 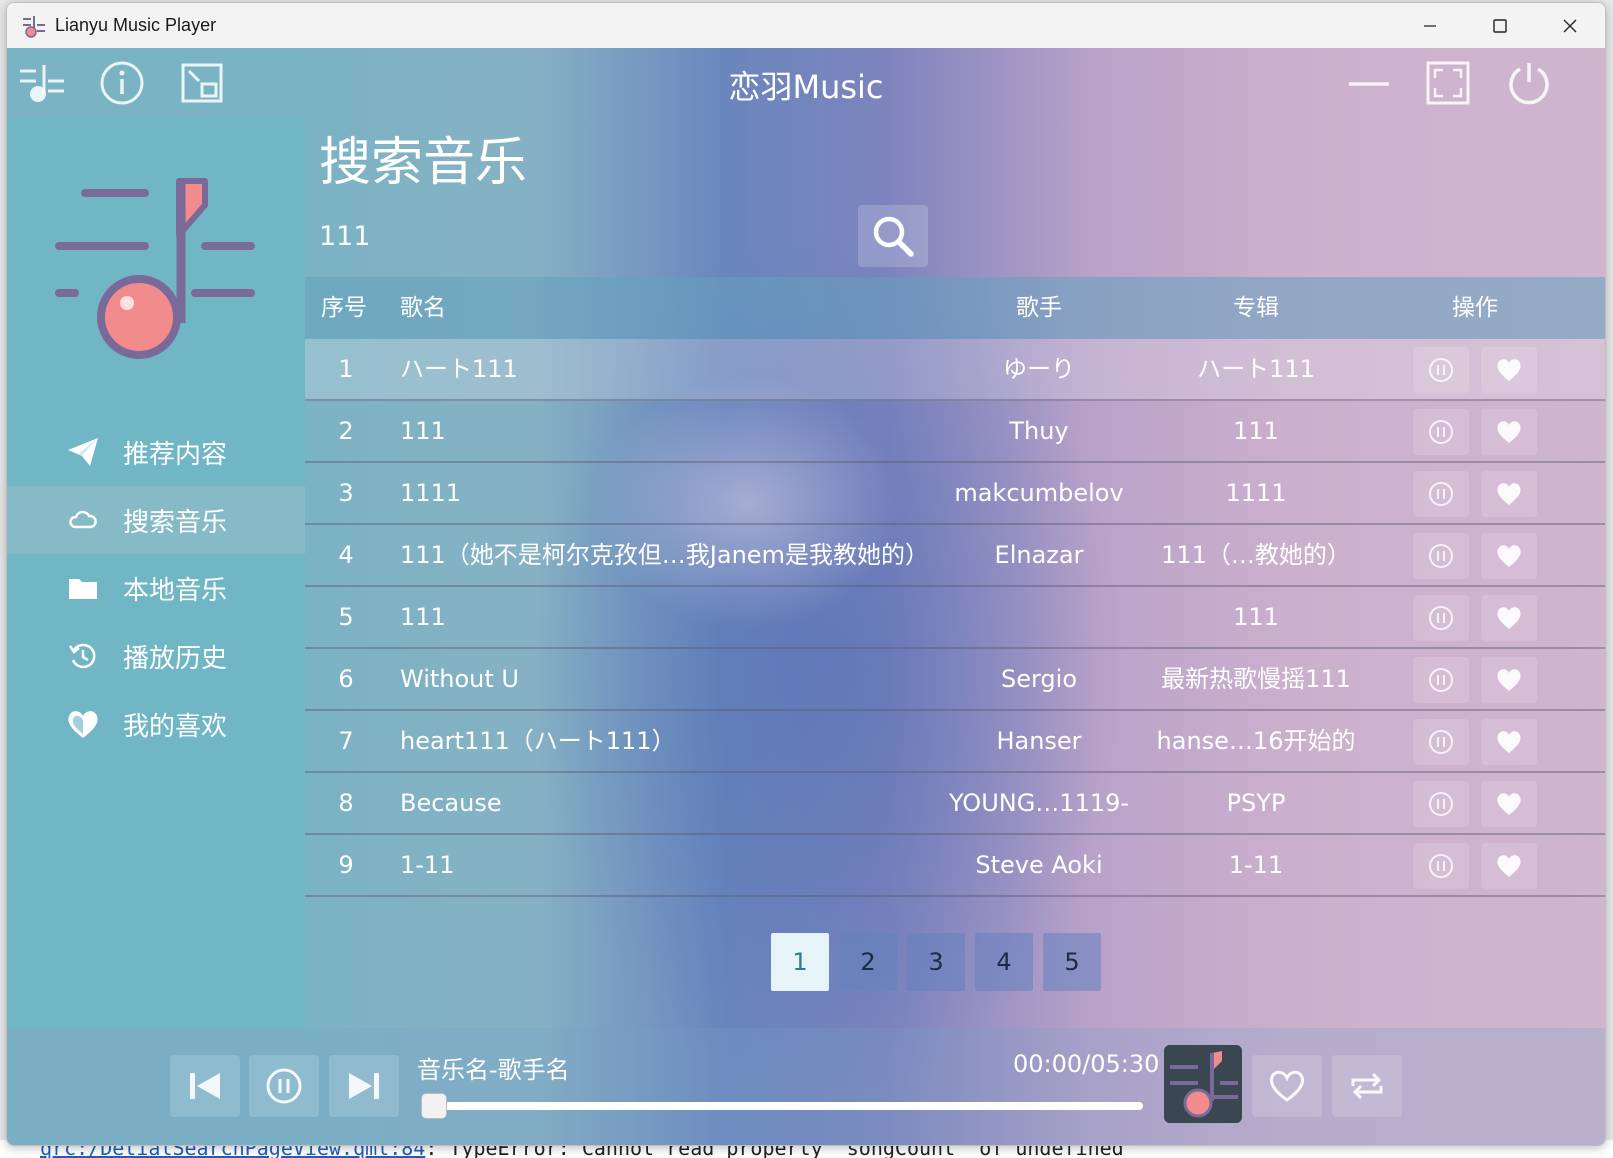 What do you see at coordinates (782, 1106) in the screenshot?
I see `progress-slider` at bounding box center [782, 1106].